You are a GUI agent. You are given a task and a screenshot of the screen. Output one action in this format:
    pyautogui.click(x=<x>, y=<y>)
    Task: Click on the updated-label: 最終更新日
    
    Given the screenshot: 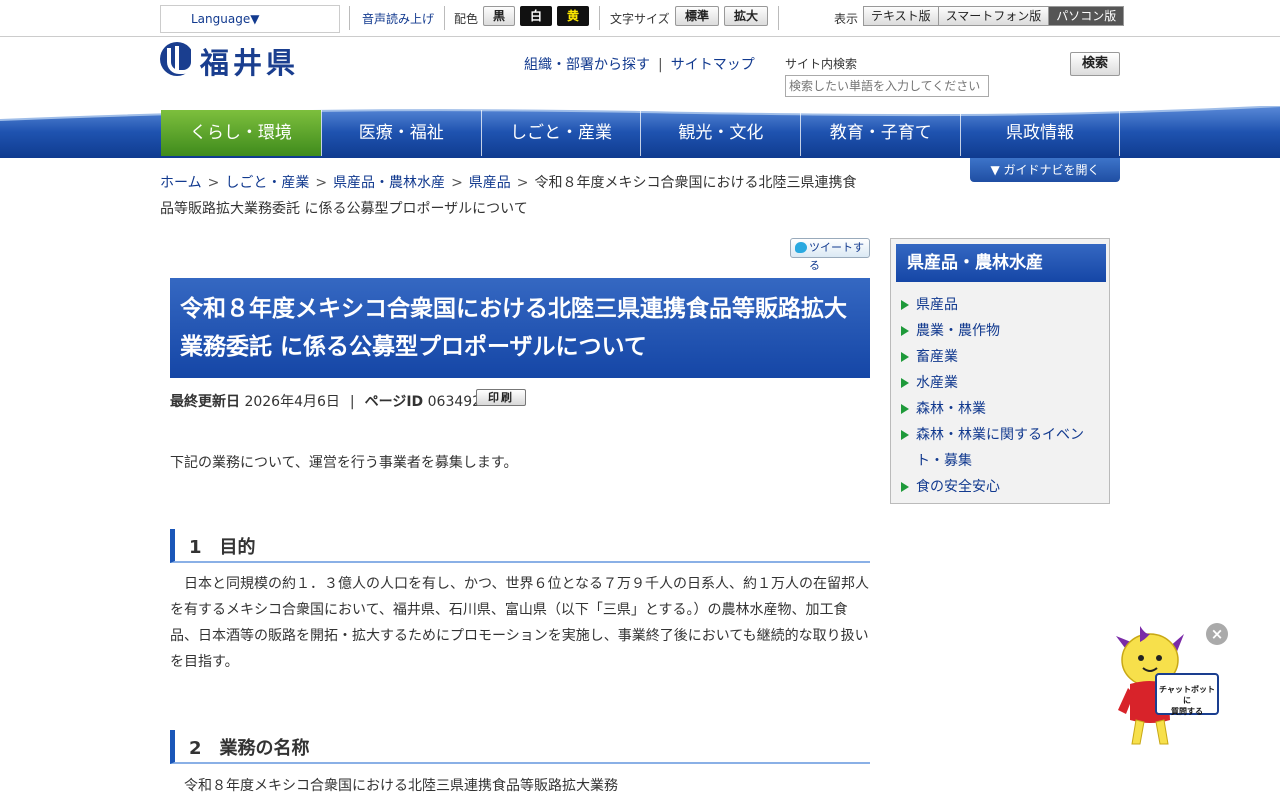 What is the action you would take?
    pyautogui.click(x=205, y=402)
    